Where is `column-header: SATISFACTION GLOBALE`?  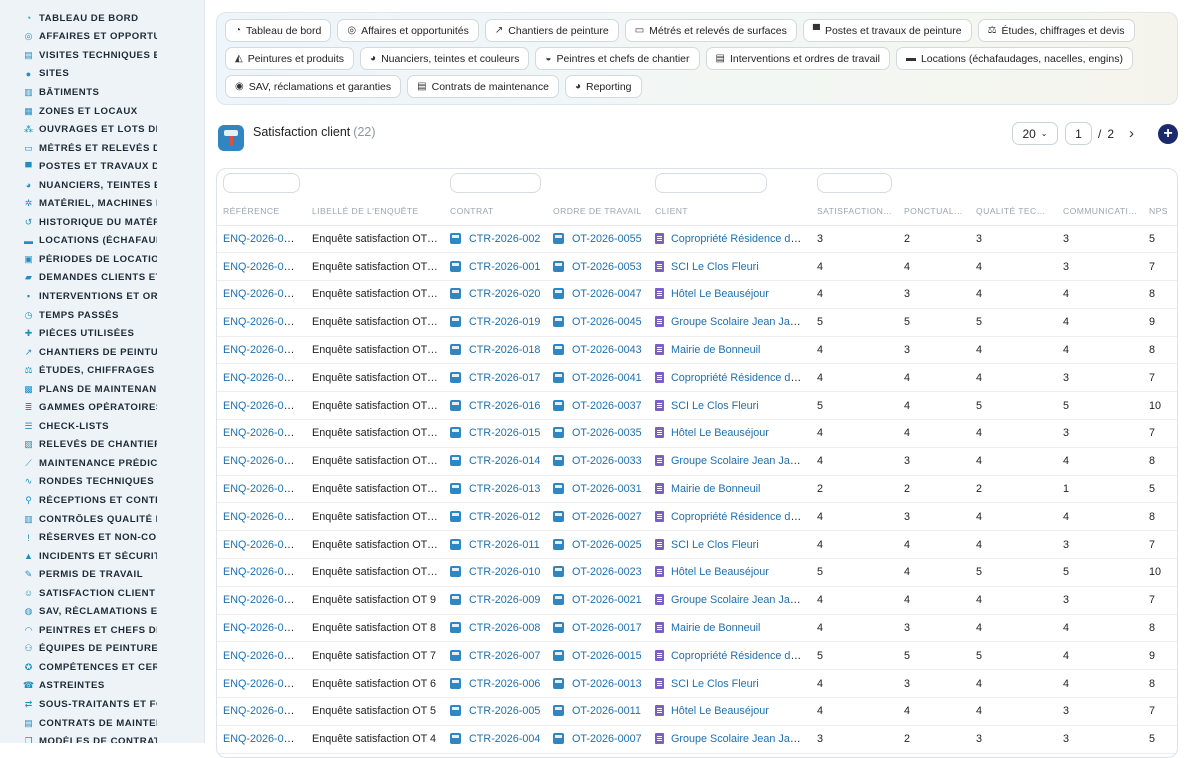 column-header: SATISFACTION GLOBALE is located at coordinates (854, 211).